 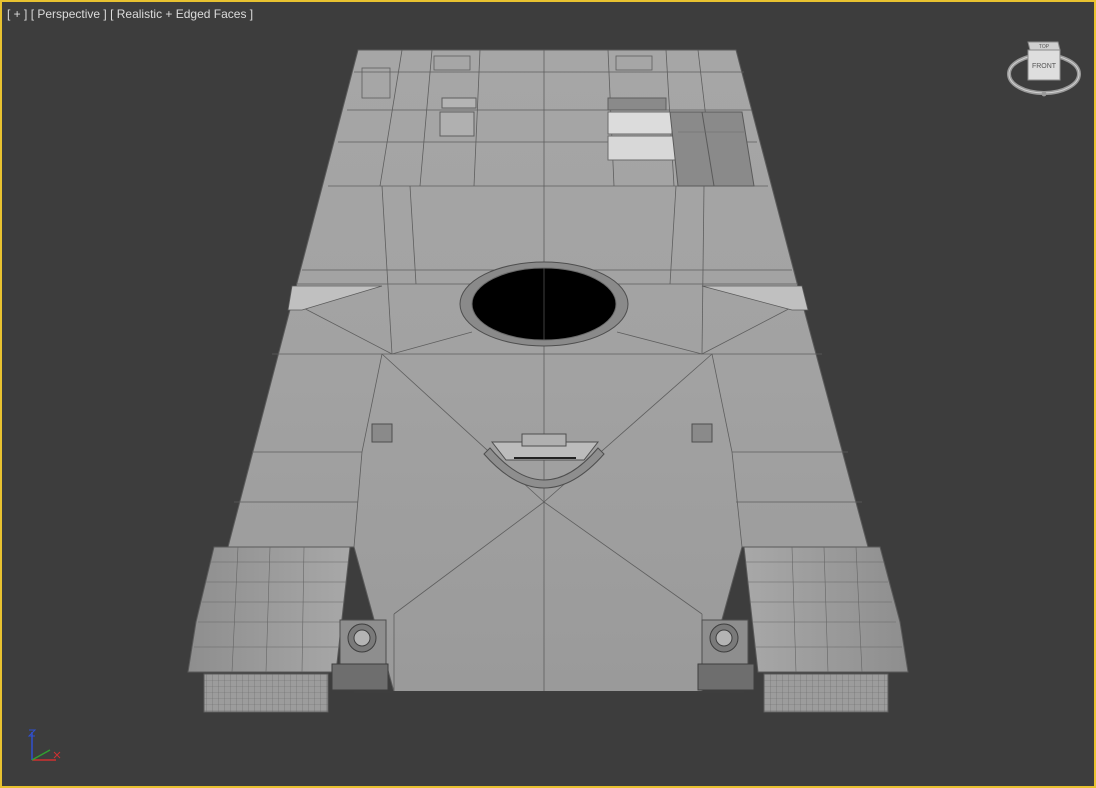 I want to click on left-track-tread, so click(x=266, y=693).